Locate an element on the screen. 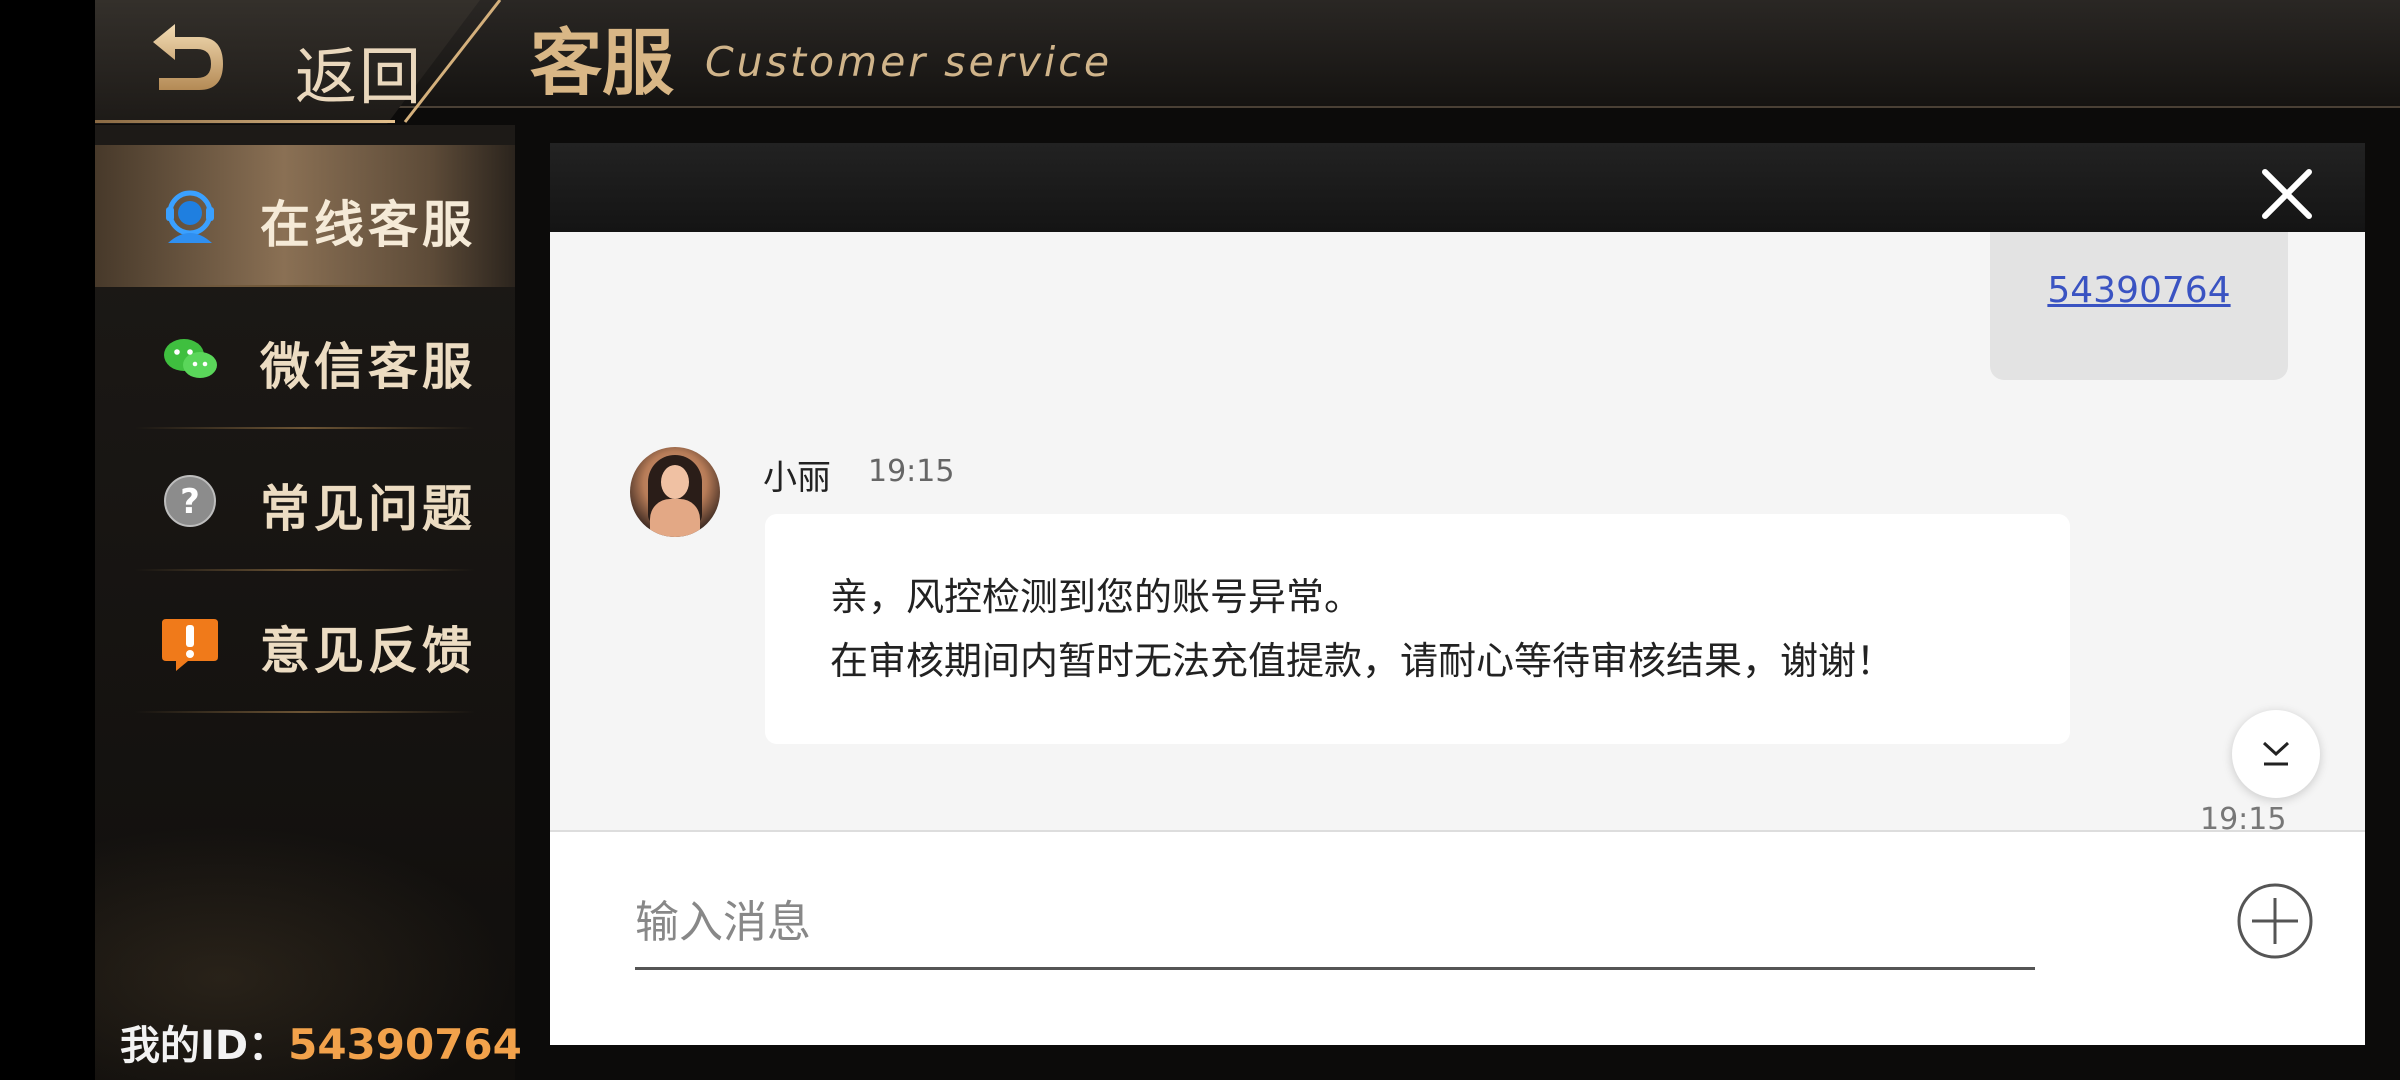 The image size is (2400, 1080). back-button: 返回 is located at coordinates (283, 63).